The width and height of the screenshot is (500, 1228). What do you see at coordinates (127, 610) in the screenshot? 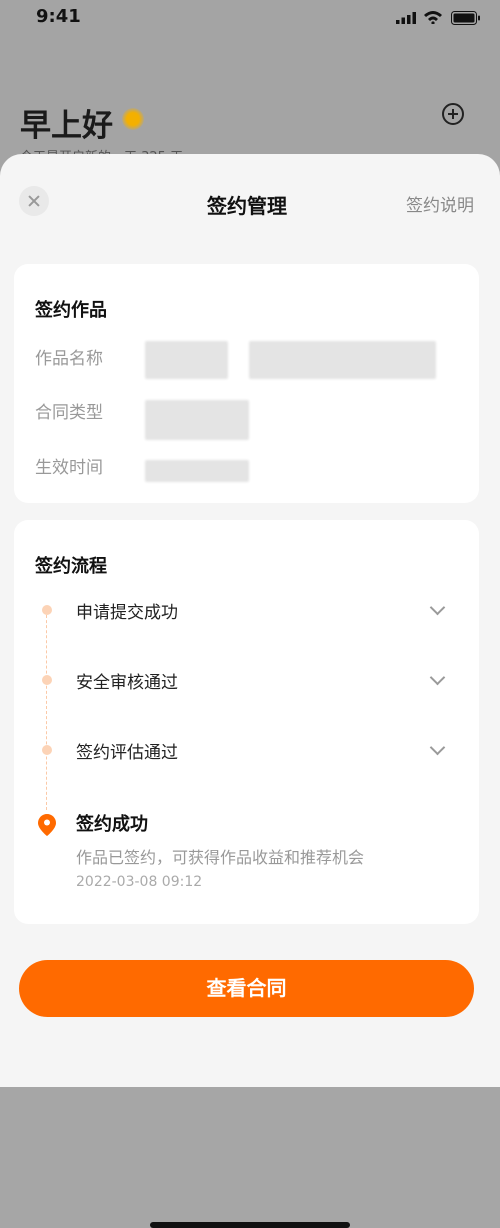
I see `step-submitted: 申请提交成功` at bounding box center [127, 610].